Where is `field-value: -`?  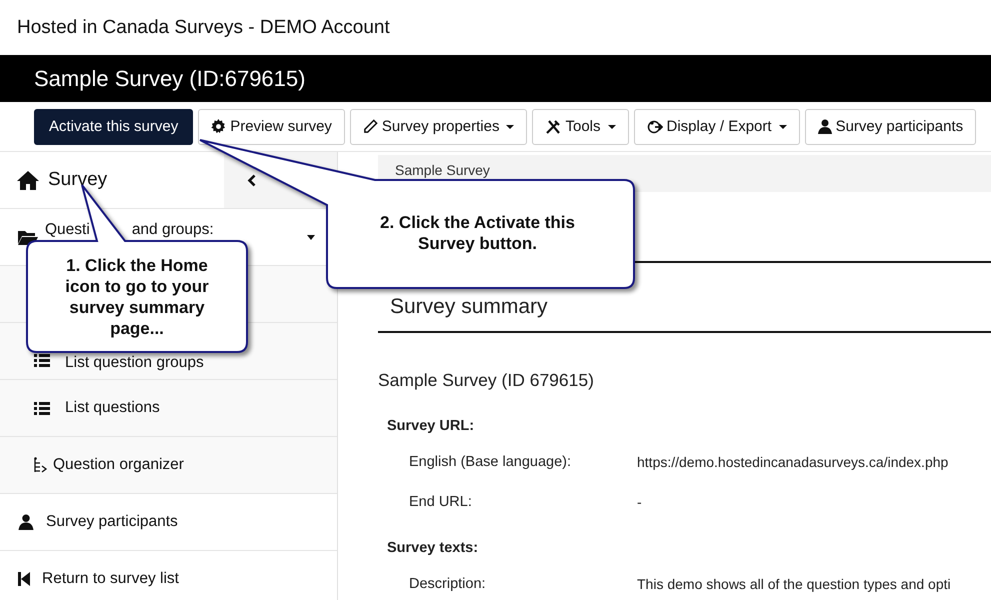 field-value: - is located at coordinates (639, 502).